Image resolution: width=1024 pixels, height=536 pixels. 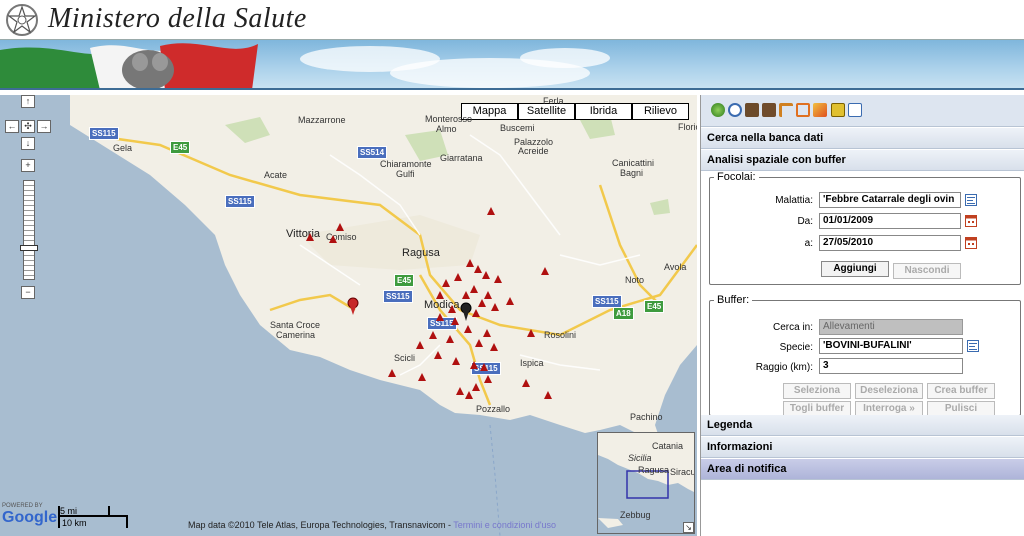 What do you see at coordinates (12, 126) in the screenshot?
I see `pan-left-icon: ←` at bounding box center [12, 126].